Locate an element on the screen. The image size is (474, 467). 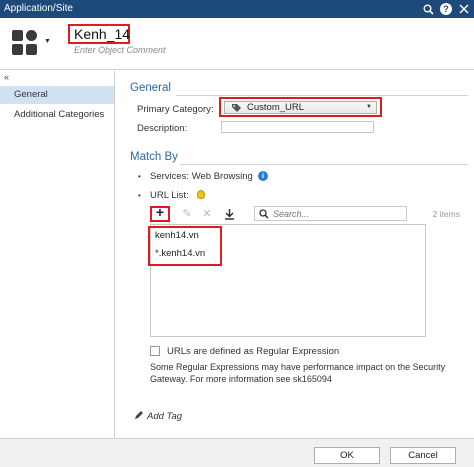
tag-icon is located at coordinates (236, 109).